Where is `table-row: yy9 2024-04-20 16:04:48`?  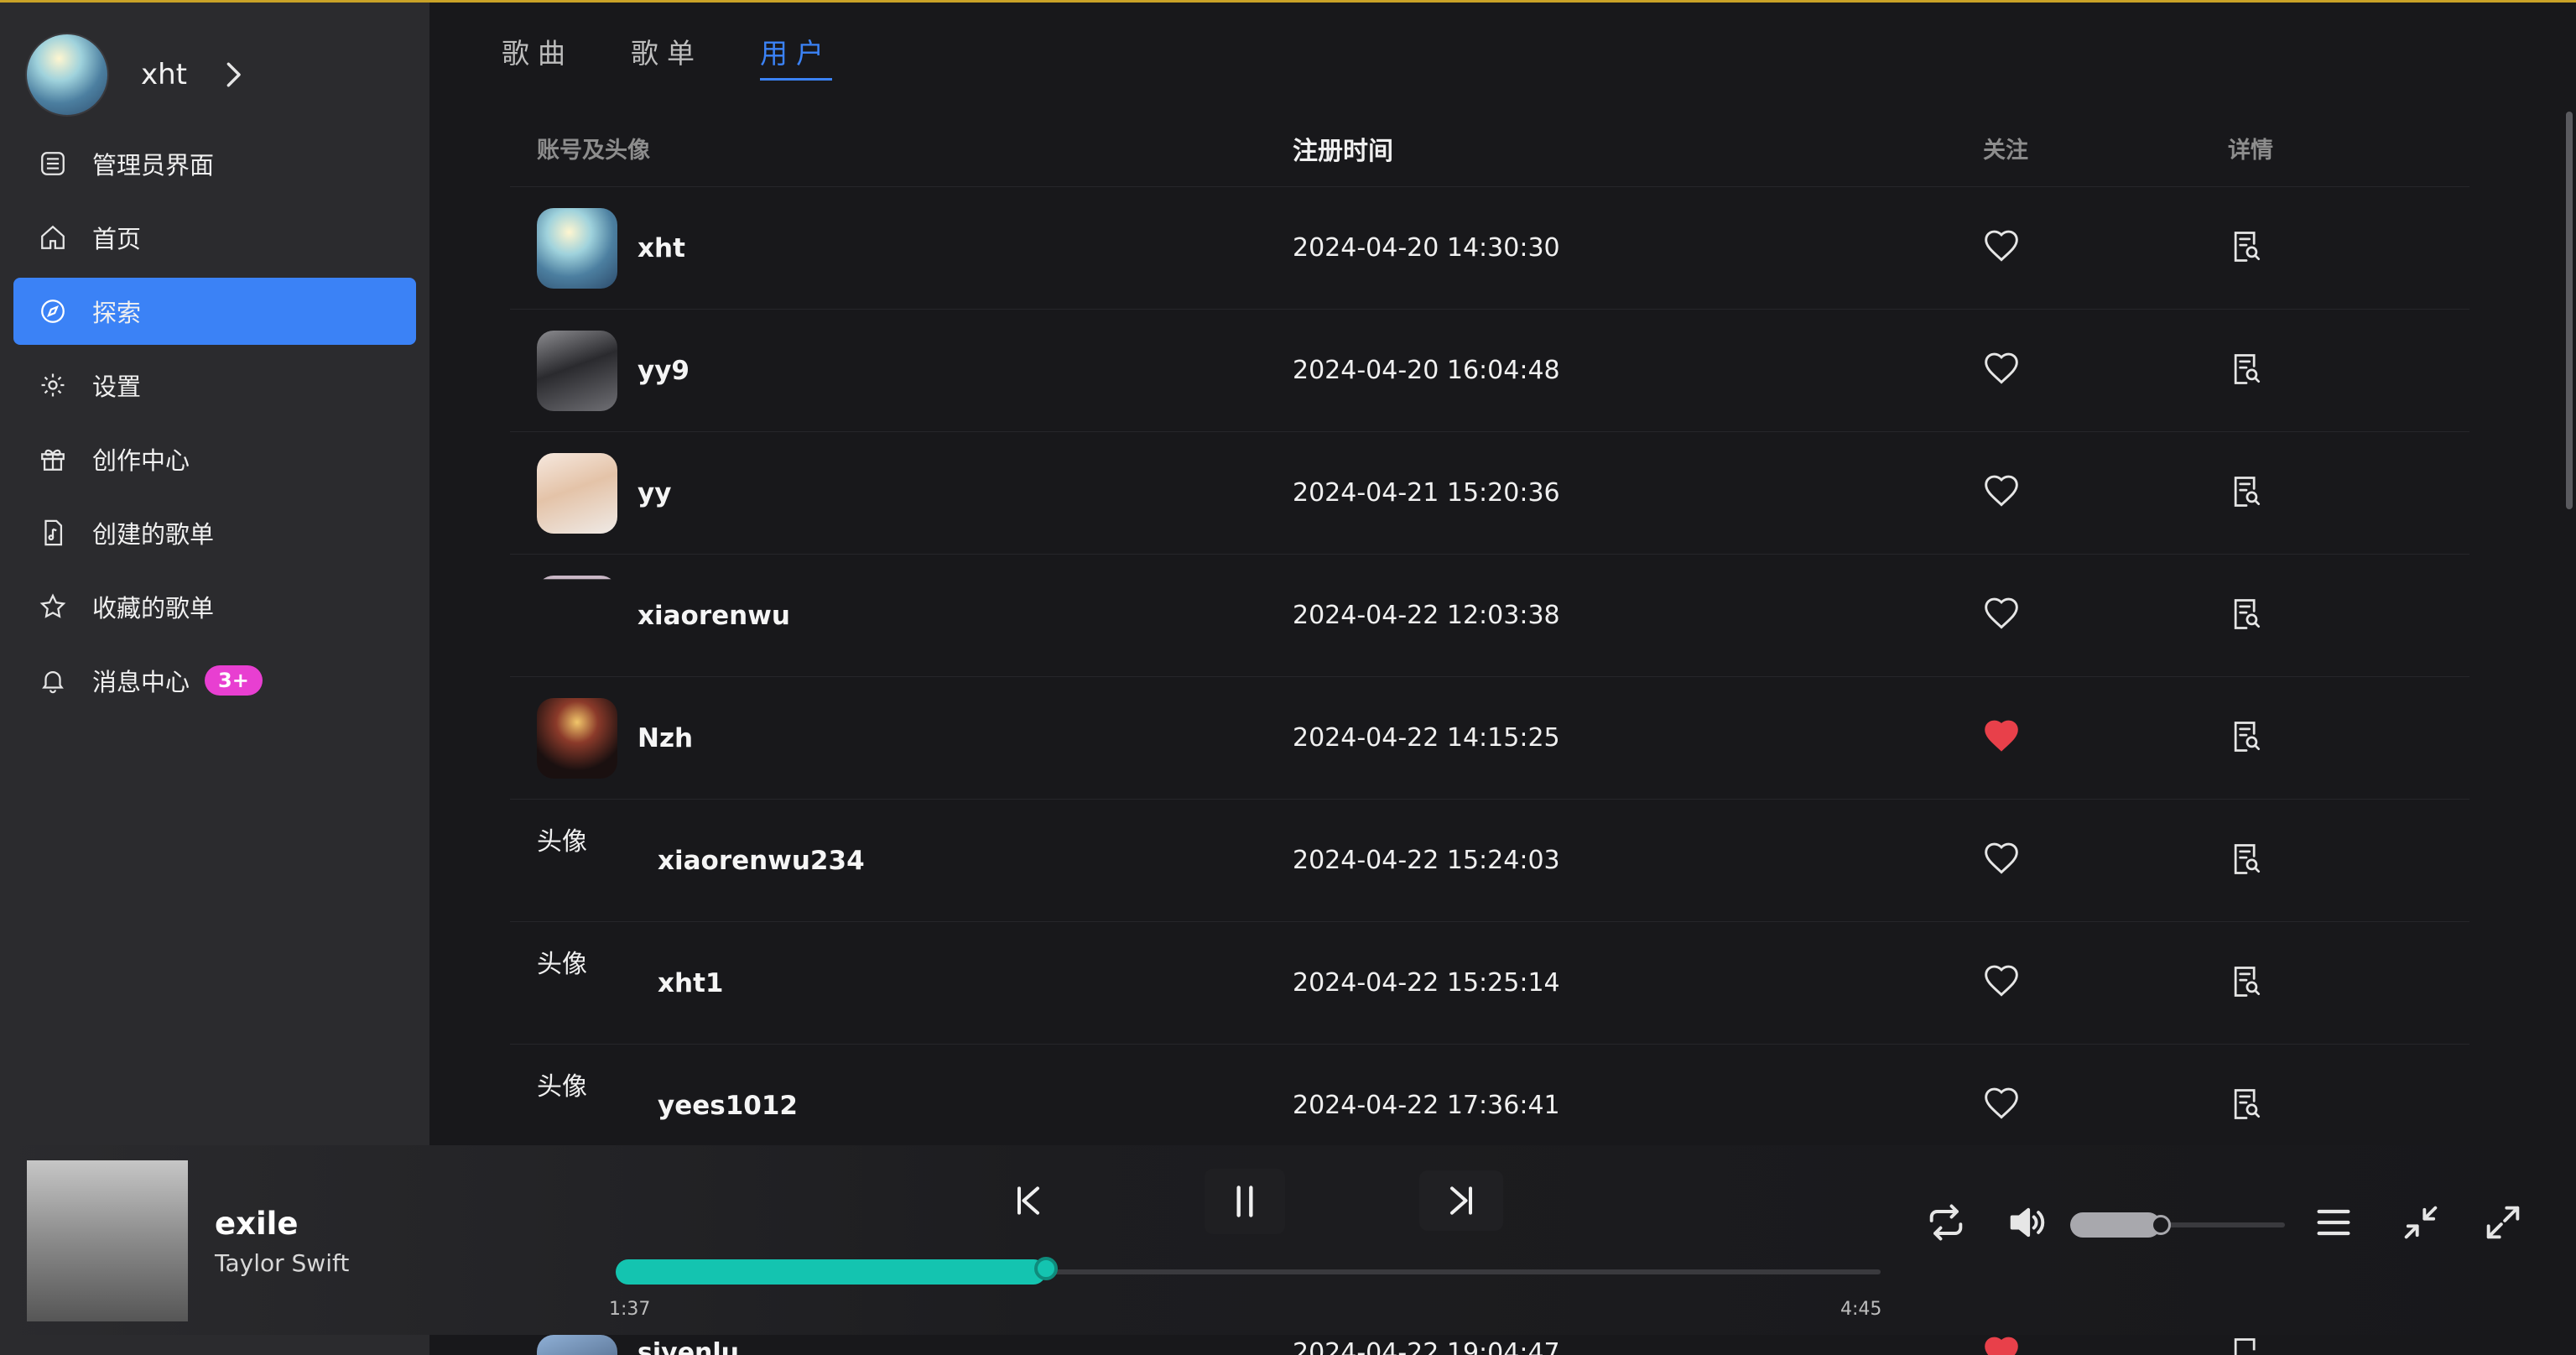
table-row: yy9 2024-04-20 16:04:48 is located at coordinates (1489, 371).